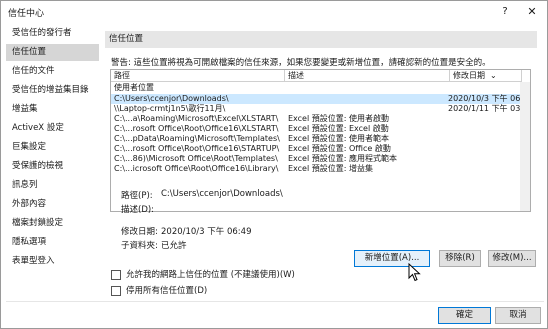 Image resolution: width=548 pixels, height=329 pixels. What do you see at coordinates (52, 242) in the screenshot?
I see `sidebar-item-privacy-options: 隱私選項` at bounding box center [52, 242].